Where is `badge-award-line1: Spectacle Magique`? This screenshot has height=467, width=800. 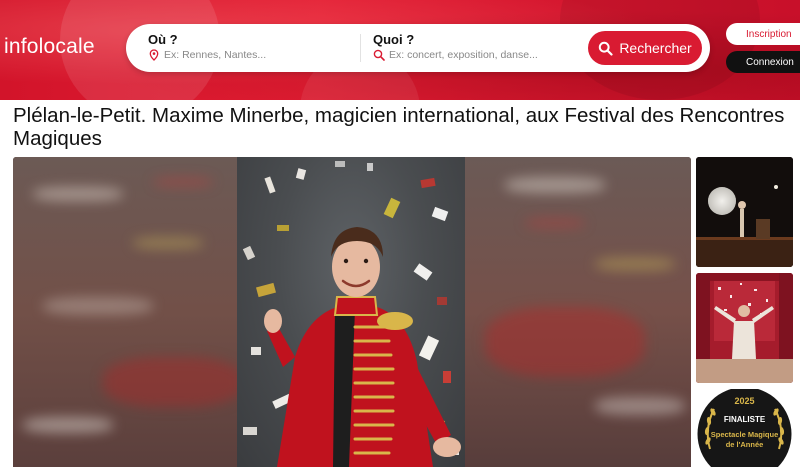
badge-award-line1: Spectacle Magique is located at coordinates (744, 434).